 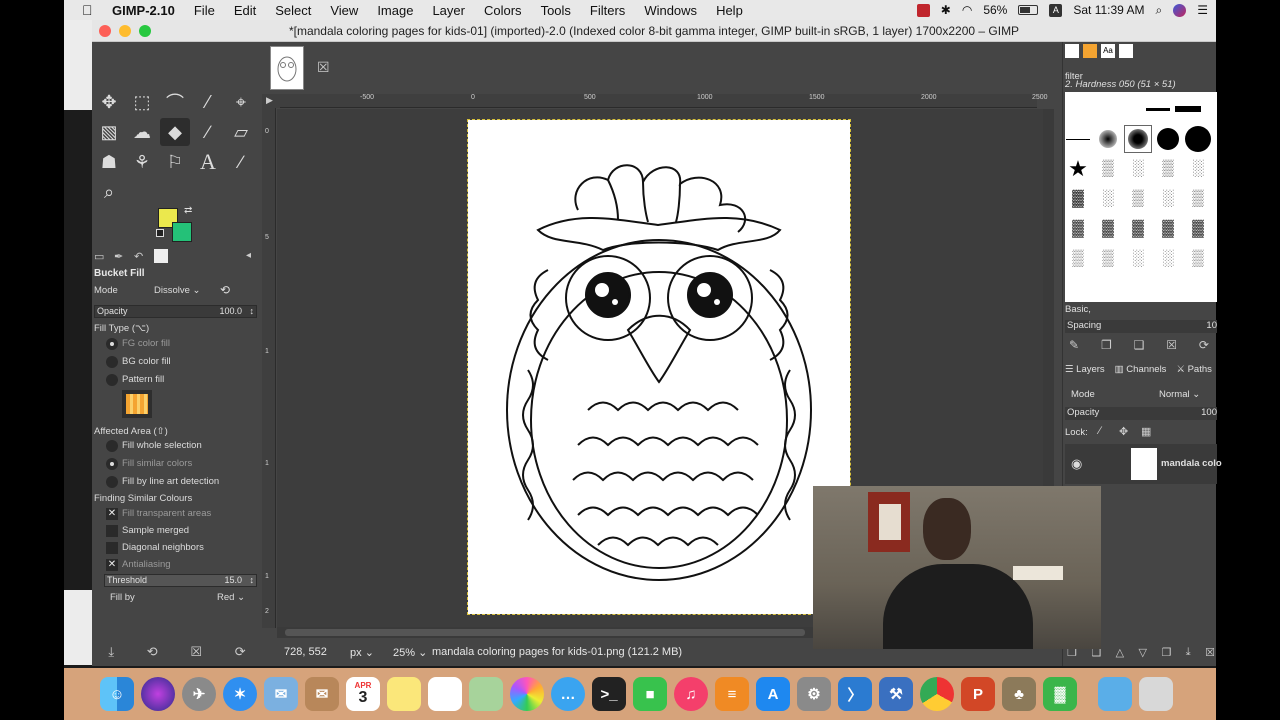 I want to click on zoom-dropdown: 25% ⌄, so click(x=410, y=652).